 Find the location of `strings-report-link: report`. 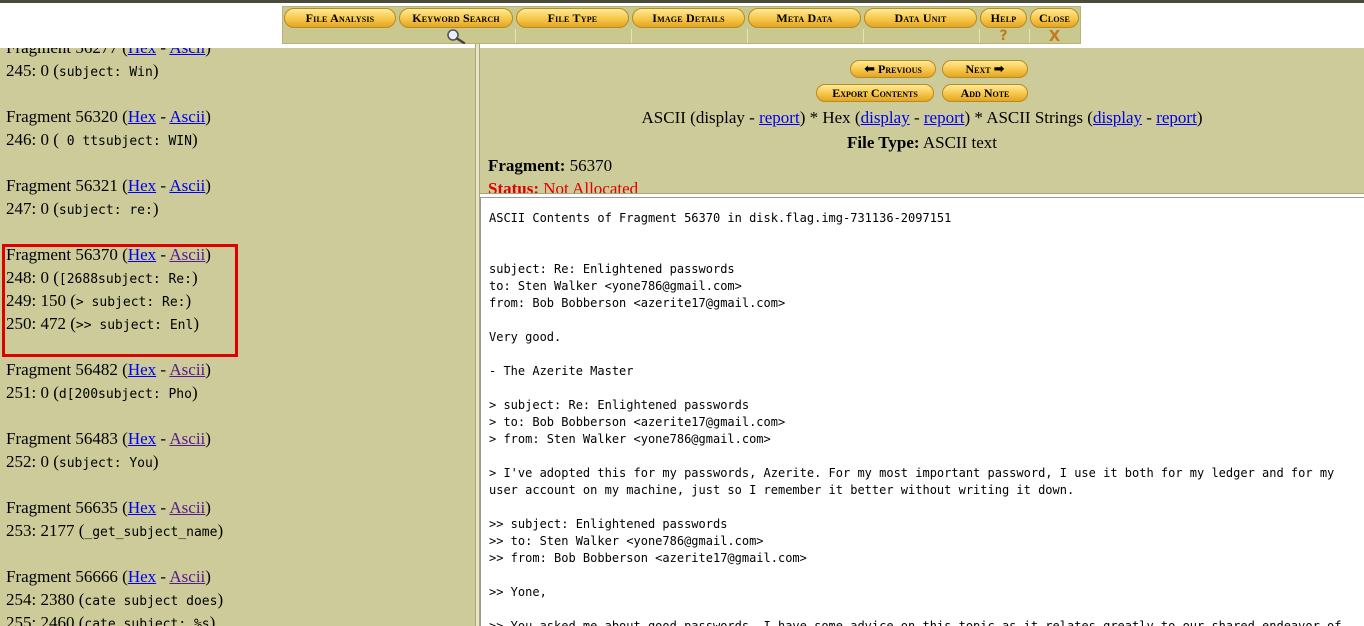

strings-report-link: report is located at coordinates (1176, 117).